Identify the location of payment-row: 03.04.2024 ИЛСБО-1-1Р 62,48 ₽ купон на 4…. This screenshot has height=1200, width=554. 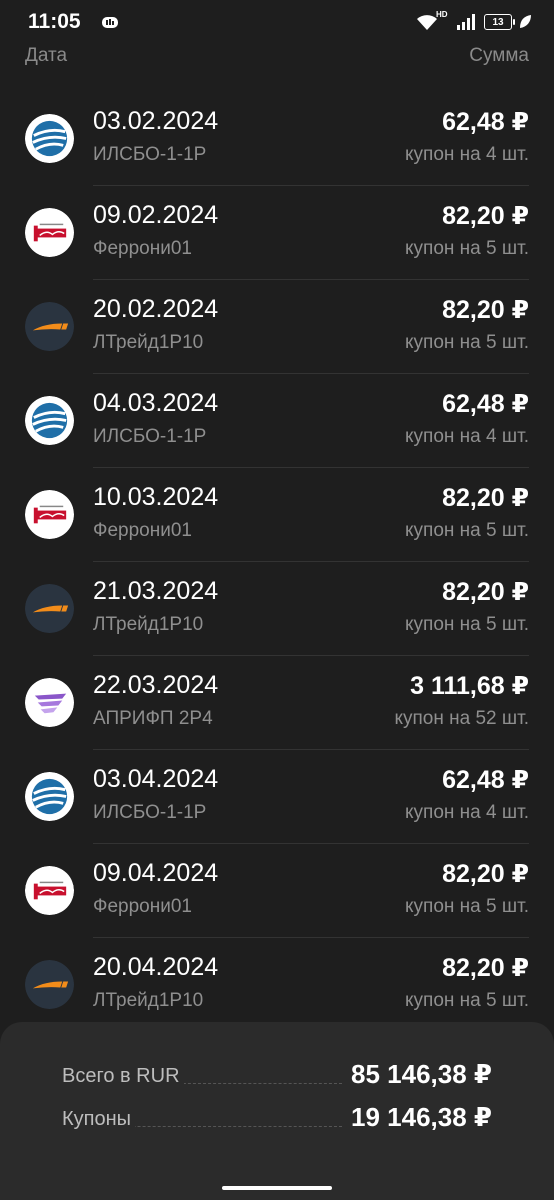
(277, 797).